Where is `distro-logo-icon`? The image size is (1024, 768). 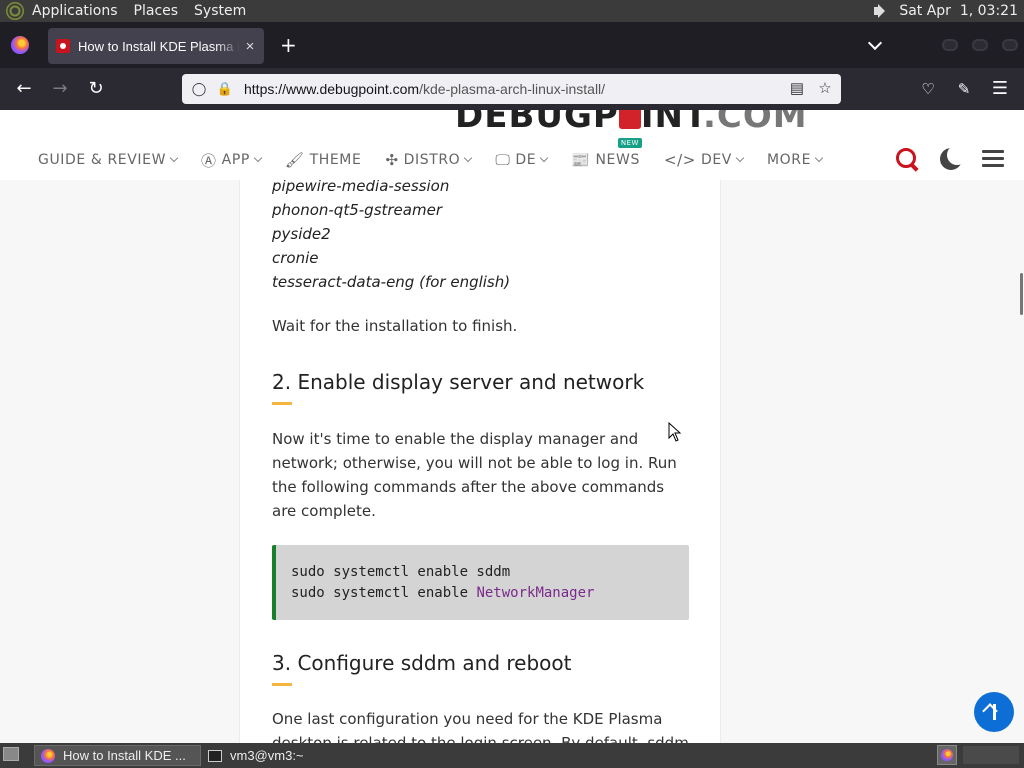
distro-logo-icon is located at coordinates (15, 11).